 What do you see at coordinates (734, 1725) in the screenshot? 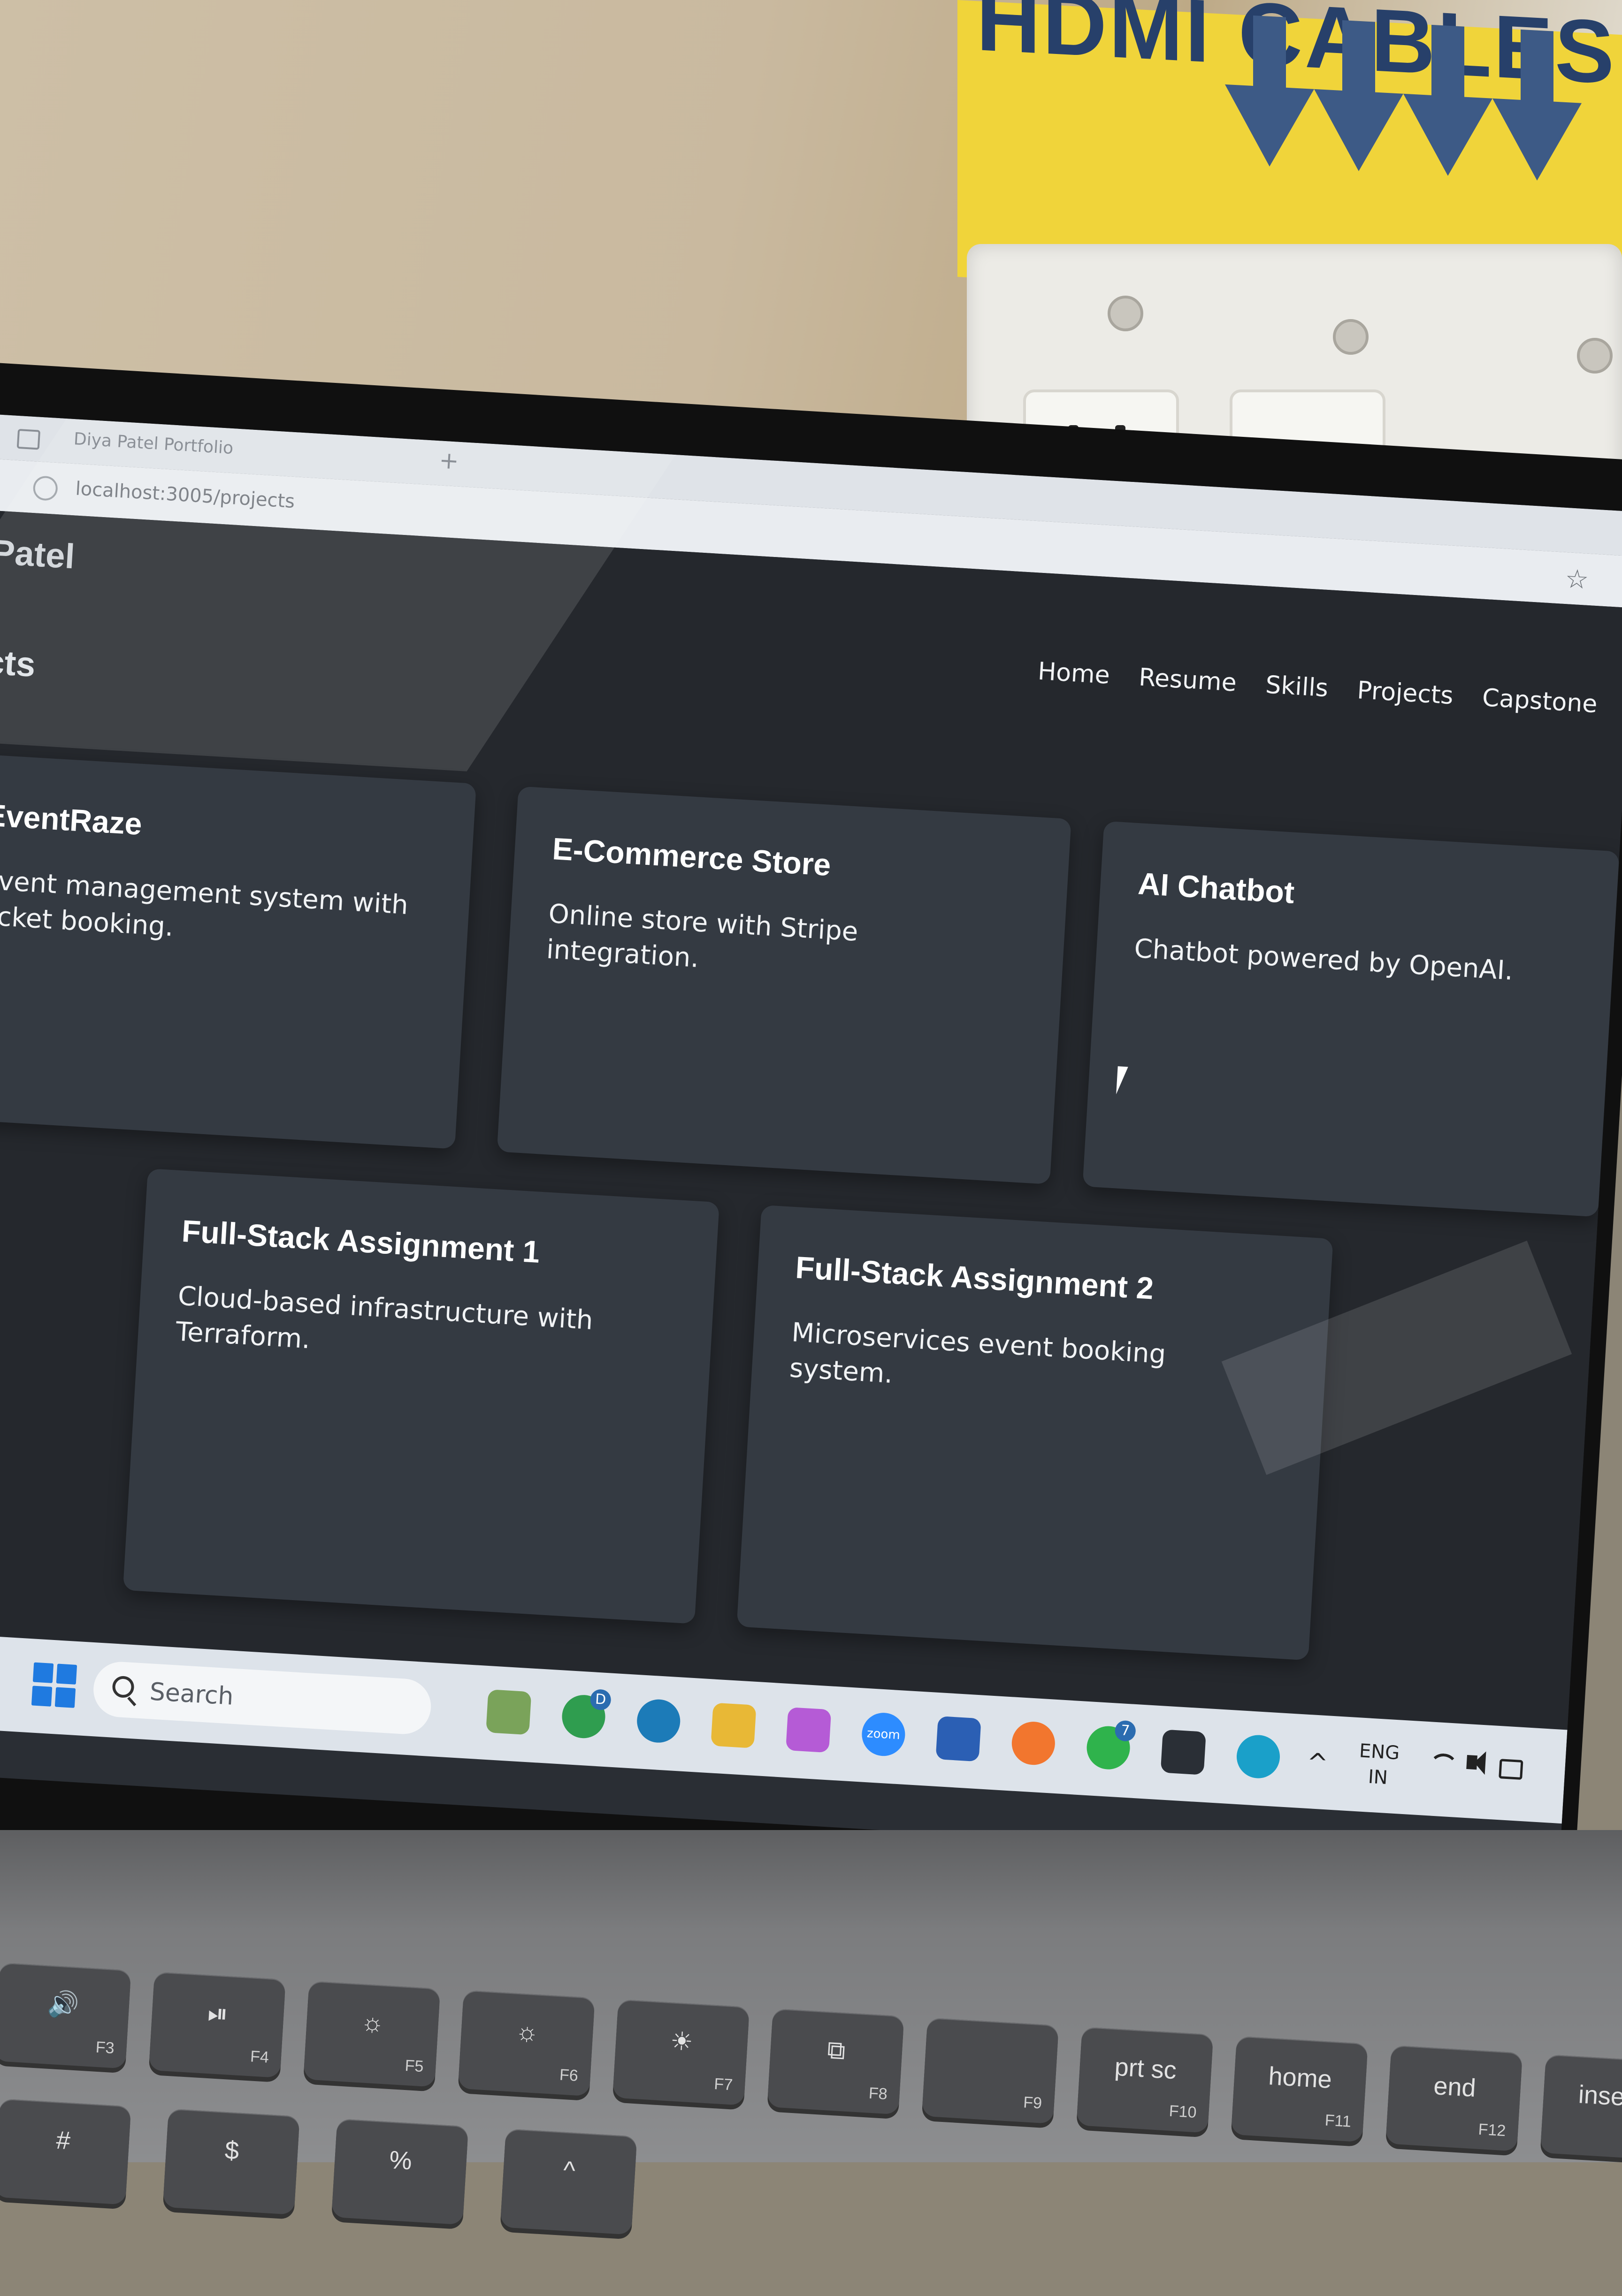
I see `file-explorer-icon` at bounding box center [734, 1725].